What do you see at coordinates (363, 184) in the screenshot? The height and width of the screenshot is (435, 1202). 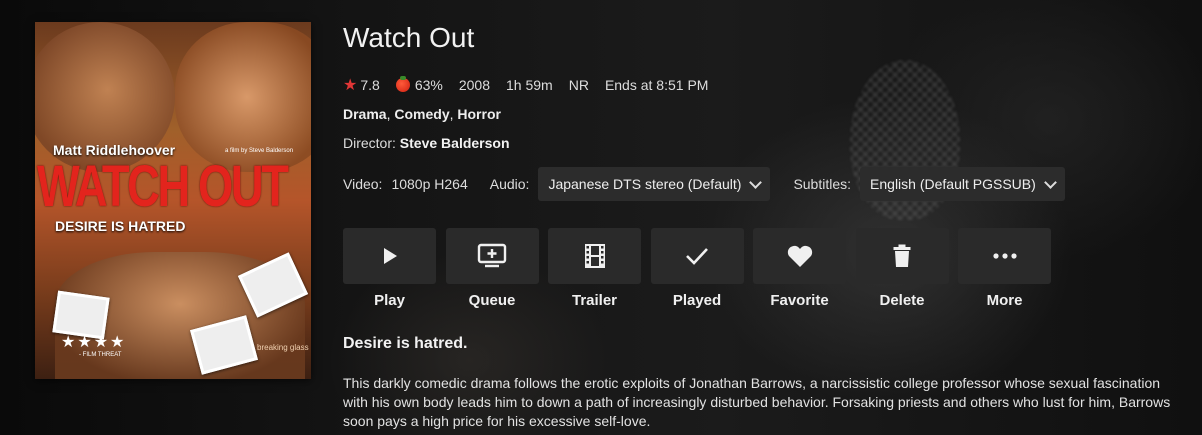 I see `video-label: Video:` at bounding box center [363, 184].